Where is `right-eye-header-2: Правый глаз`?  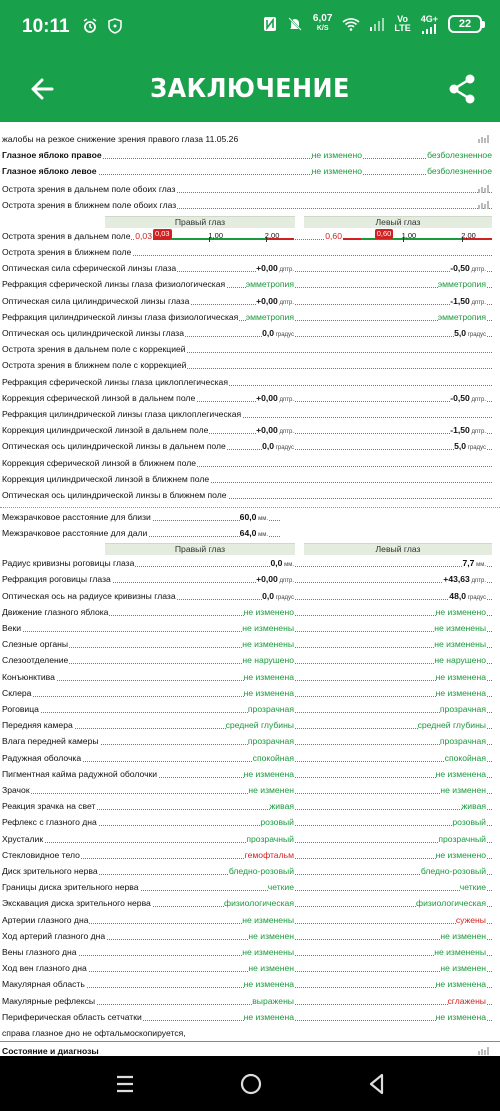
right-eye-header-2: Правый глаз is located at coordinates (200, 549).